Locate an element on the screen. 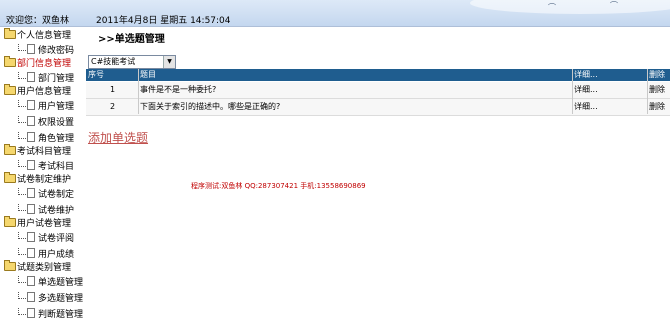 The height and width of the screenshot is (321, 670). col-delete: 删除 is located at coordinates (657, 74).